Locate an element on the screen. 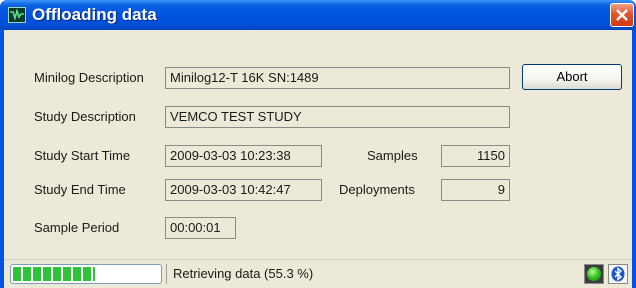 This screenshot has width=636, height=288. abort-button: Abort is located at coordinates (572, 77).